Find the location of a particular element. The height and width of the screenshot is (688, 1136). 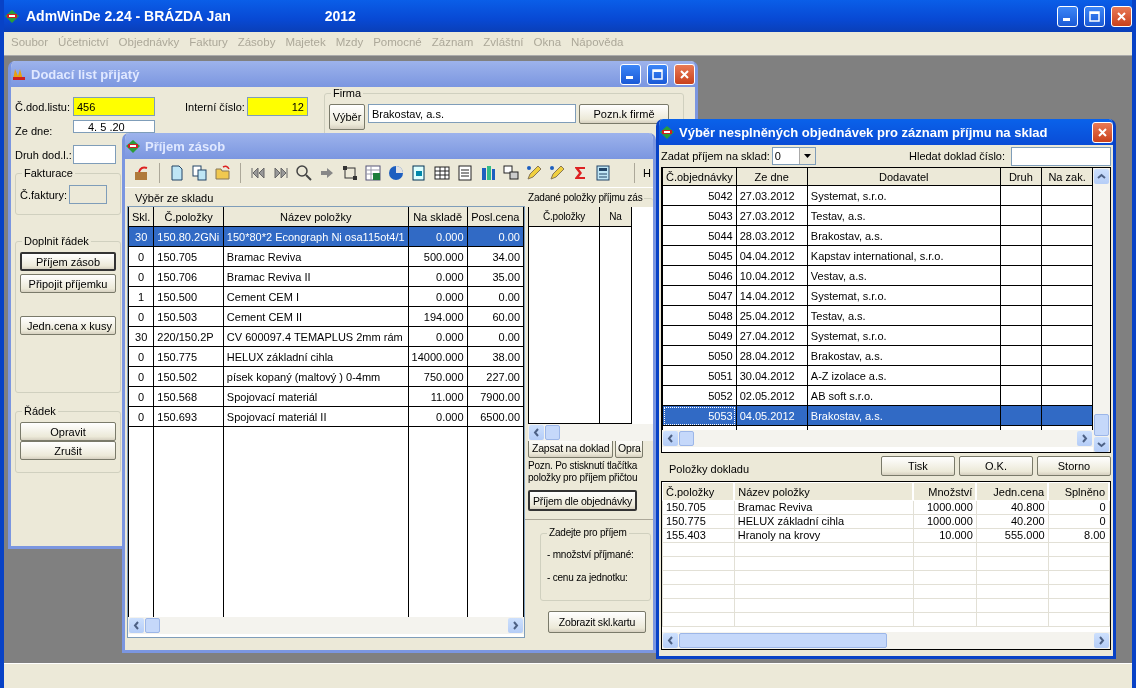

note-button: Pozn.k firmě is located at coordinates (624, 114).